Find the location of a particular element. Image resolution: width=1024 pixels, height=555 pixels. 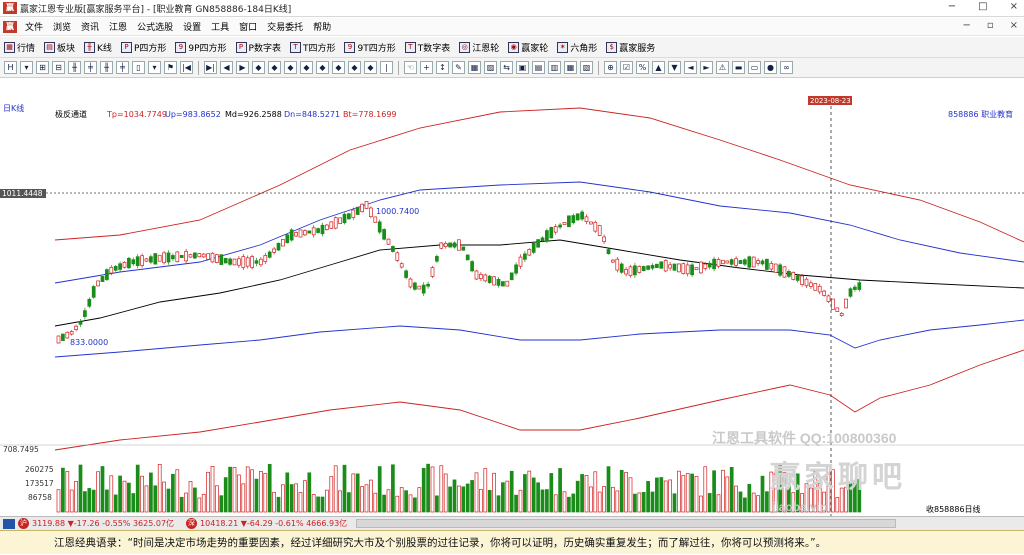

draw-tool-button: ⚠ is located at coordinates (722, 67).